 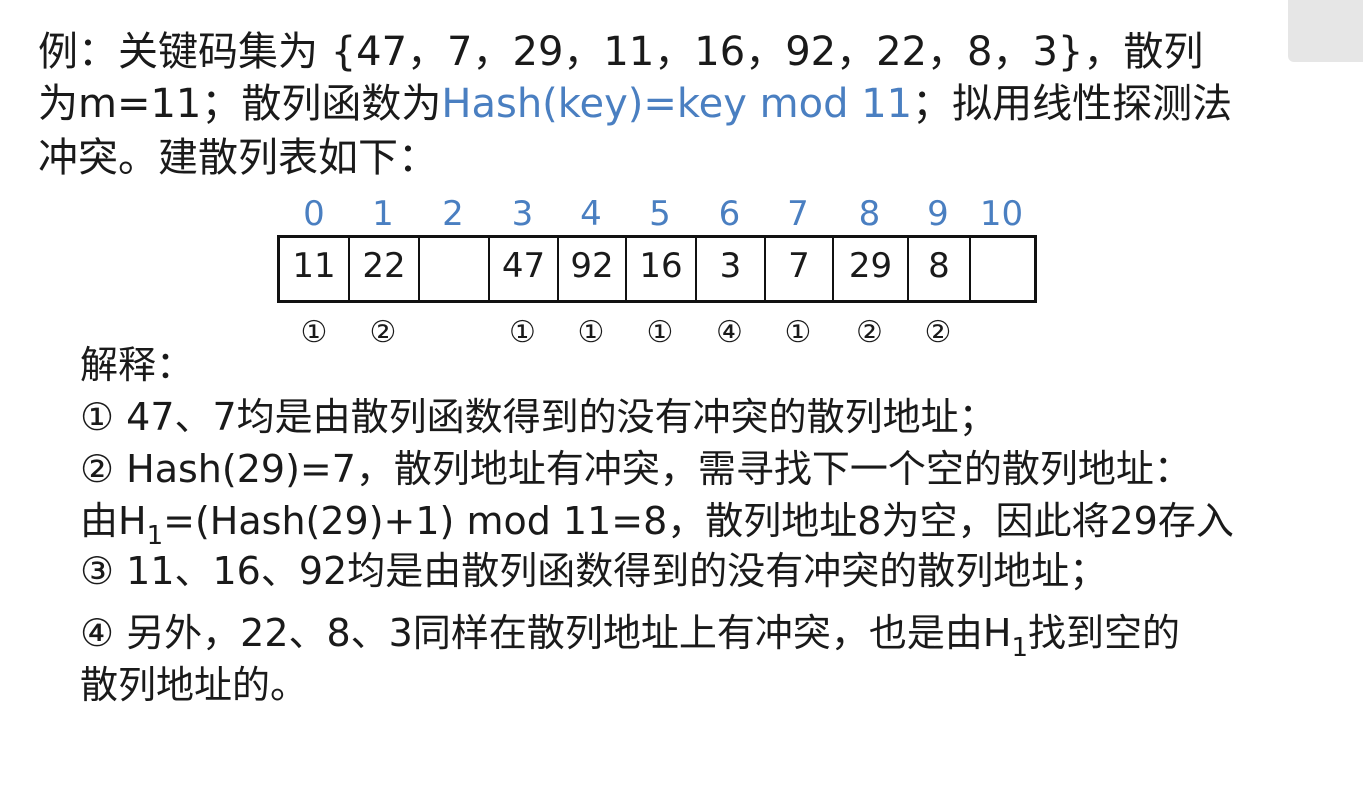 I want to click on h1-prefix: 由H, so click(x=113, y=521).